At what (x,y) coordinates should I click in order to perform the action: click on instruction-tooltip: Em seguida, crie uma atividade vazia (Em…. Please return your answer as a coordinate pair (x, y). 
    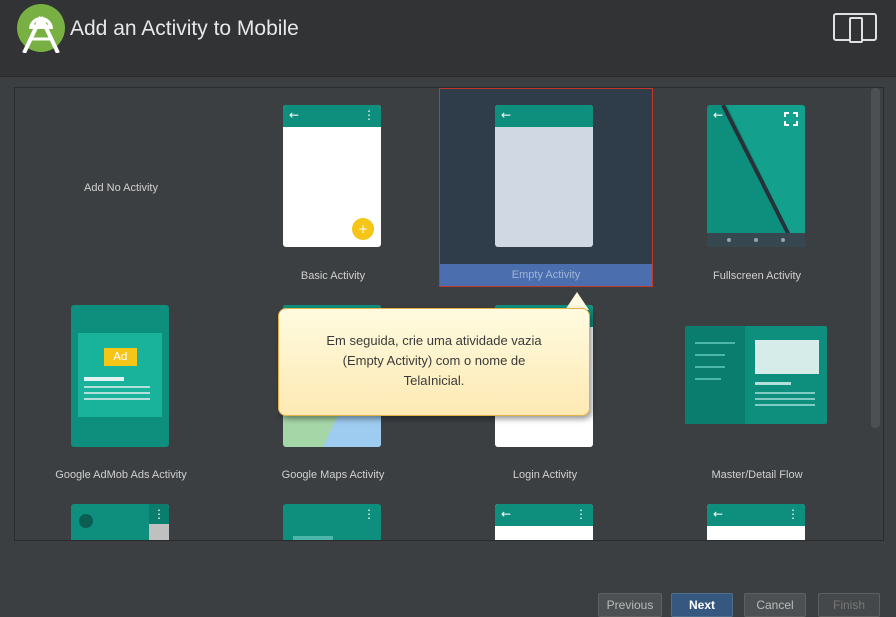
    Looking at the image, I should click on (434, 362).